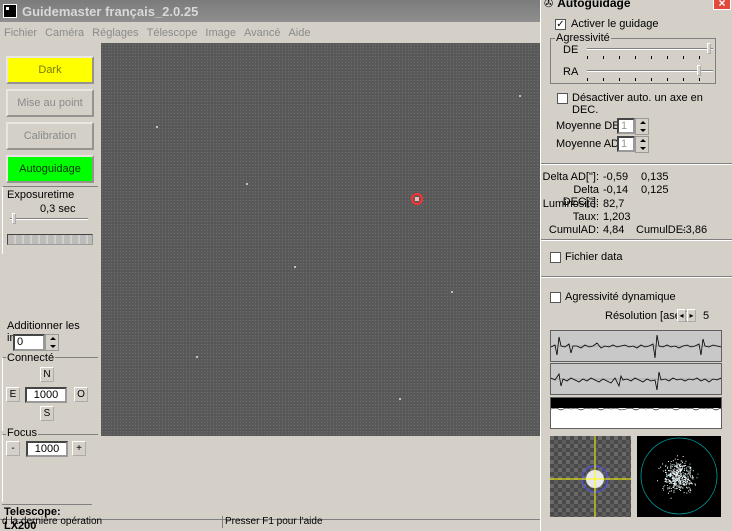 The width and height of the screenshot is (732, 531). I want to click on menu-avance: Avancé, so click(262, 33).